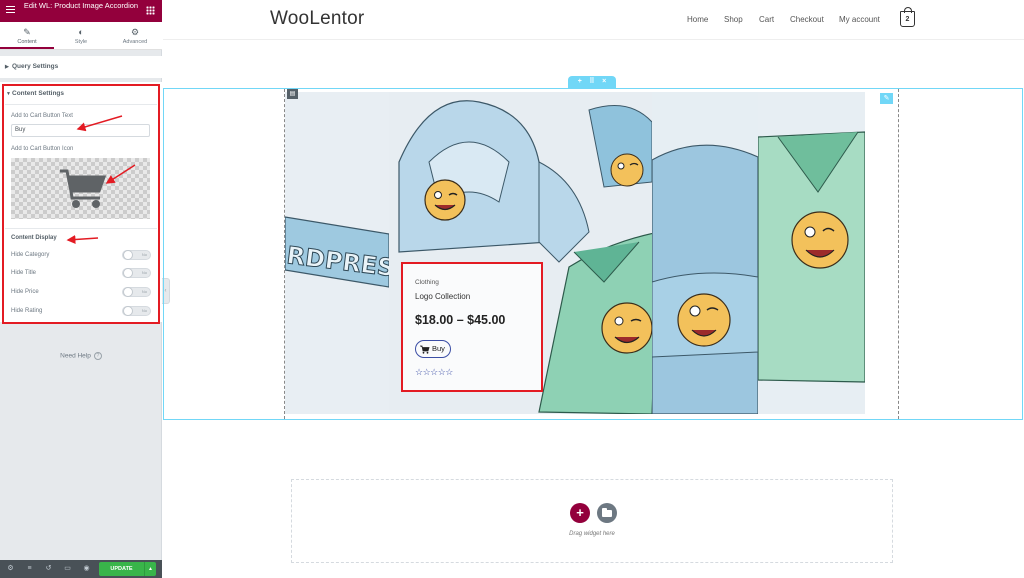  What do you see at coordinates (427, 282) in the screenshot?
I see `product-category: Clothing` at bounding box center [427, 282].